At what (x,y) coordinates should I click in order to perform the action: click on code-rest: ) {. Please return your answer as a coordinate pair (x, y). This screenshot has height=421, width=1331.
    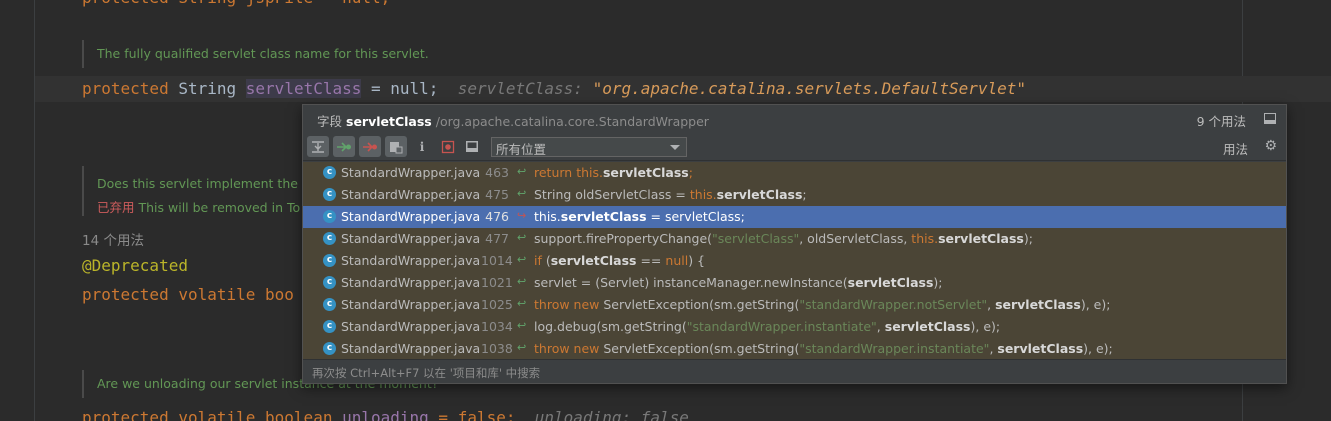
    Looking at the image, I should click on (696, 260).